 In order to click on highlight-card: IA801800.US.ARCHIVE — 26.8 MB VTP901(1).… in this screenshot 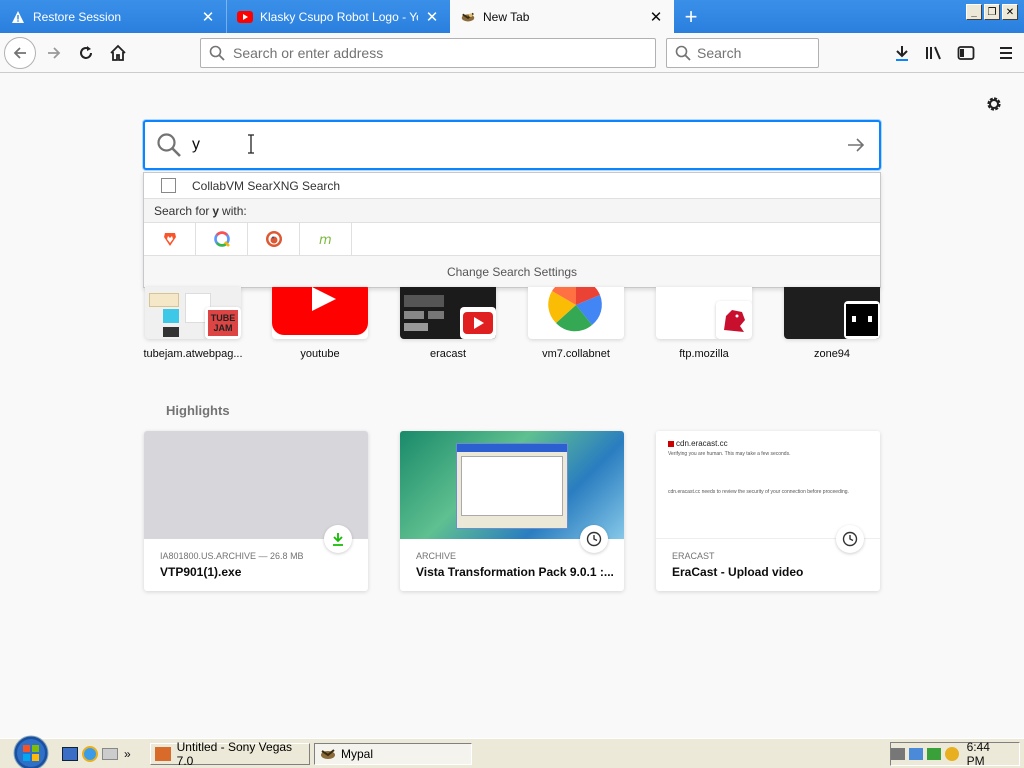, I will do `click(256, 511)`.